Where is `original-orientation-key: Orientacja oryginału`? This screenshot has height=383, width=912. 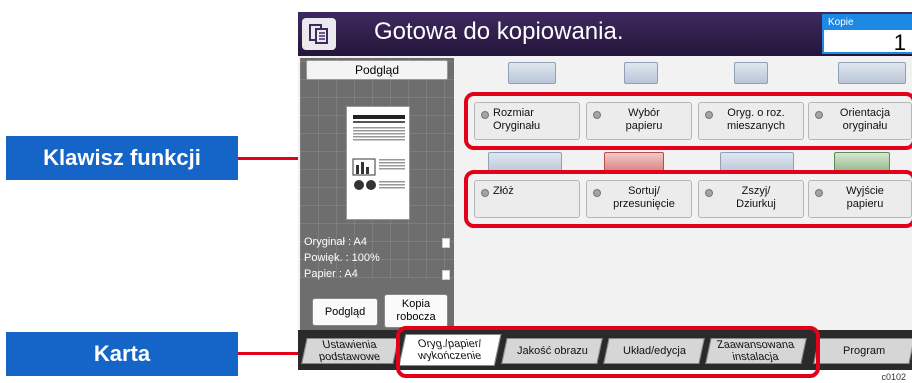 original-orientation-key: Orientacja oryginału is located at coordinates (860, 121).